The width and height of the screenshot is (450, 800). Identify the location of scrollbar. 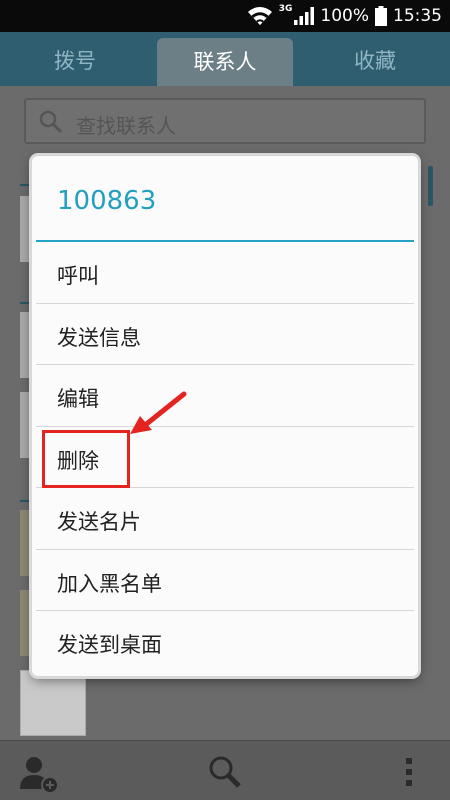
(430, 186).